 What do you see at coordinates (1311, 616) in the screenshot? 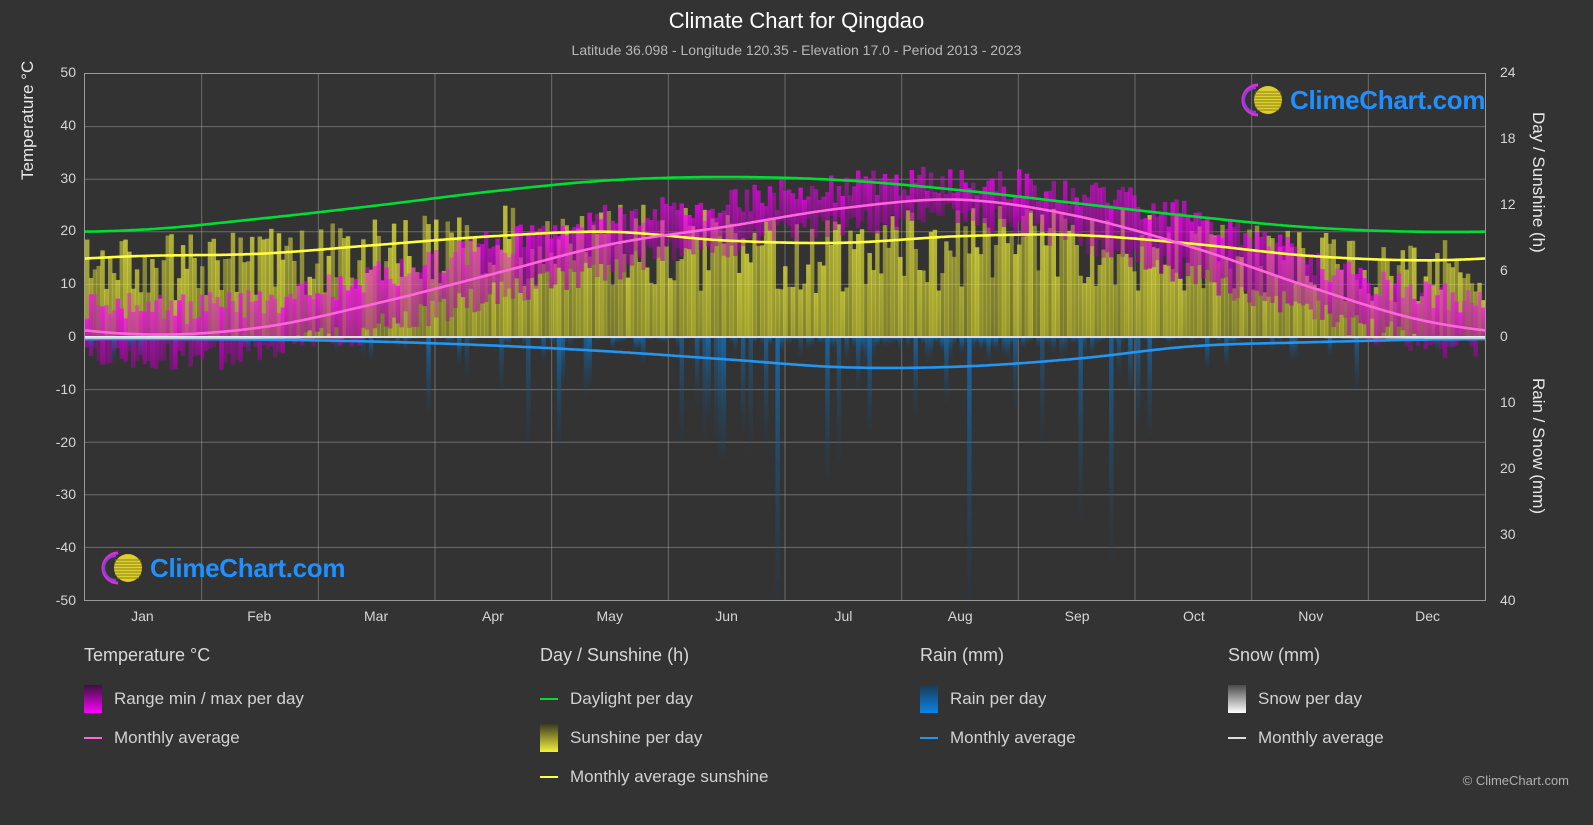
I see `x-tick-nov: Nov` at bounding box center [1311, 616].